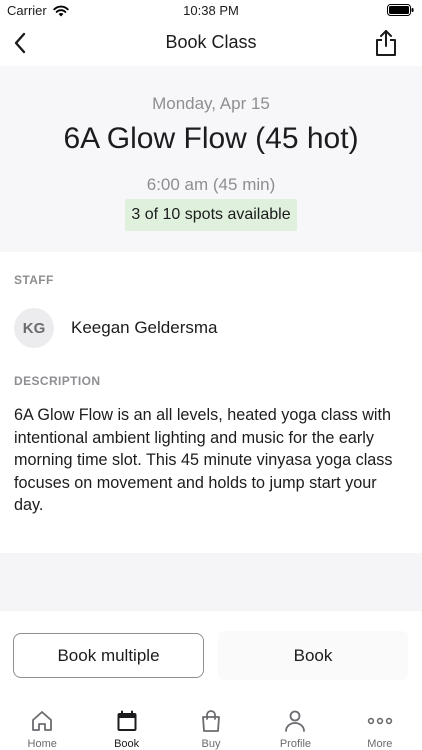 This screenshot has width=422, height=750. What do you see at coordinates (42, 744) in the screenshot?
I see `tab-home-label: Home` at bounding box center [42, 744].